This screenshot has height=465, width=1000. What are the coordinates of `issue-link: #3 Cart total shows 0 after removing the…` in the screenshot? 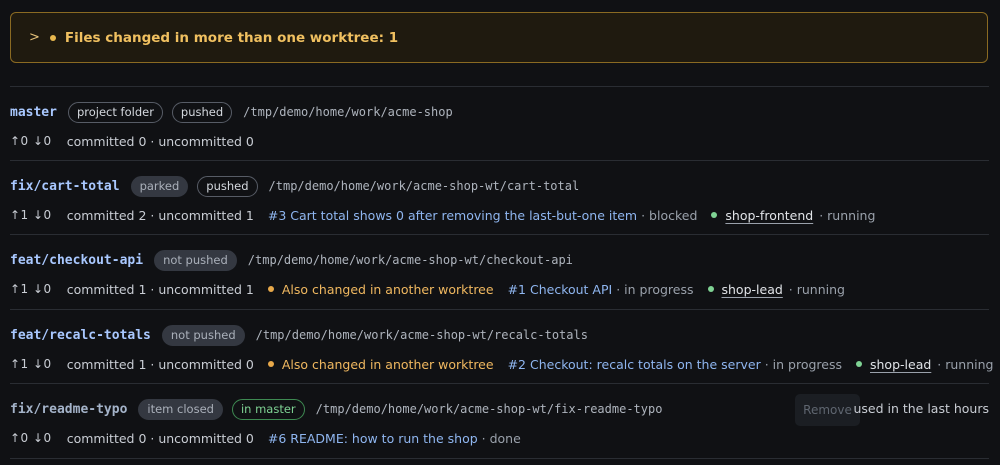 It's located at (452, 215).